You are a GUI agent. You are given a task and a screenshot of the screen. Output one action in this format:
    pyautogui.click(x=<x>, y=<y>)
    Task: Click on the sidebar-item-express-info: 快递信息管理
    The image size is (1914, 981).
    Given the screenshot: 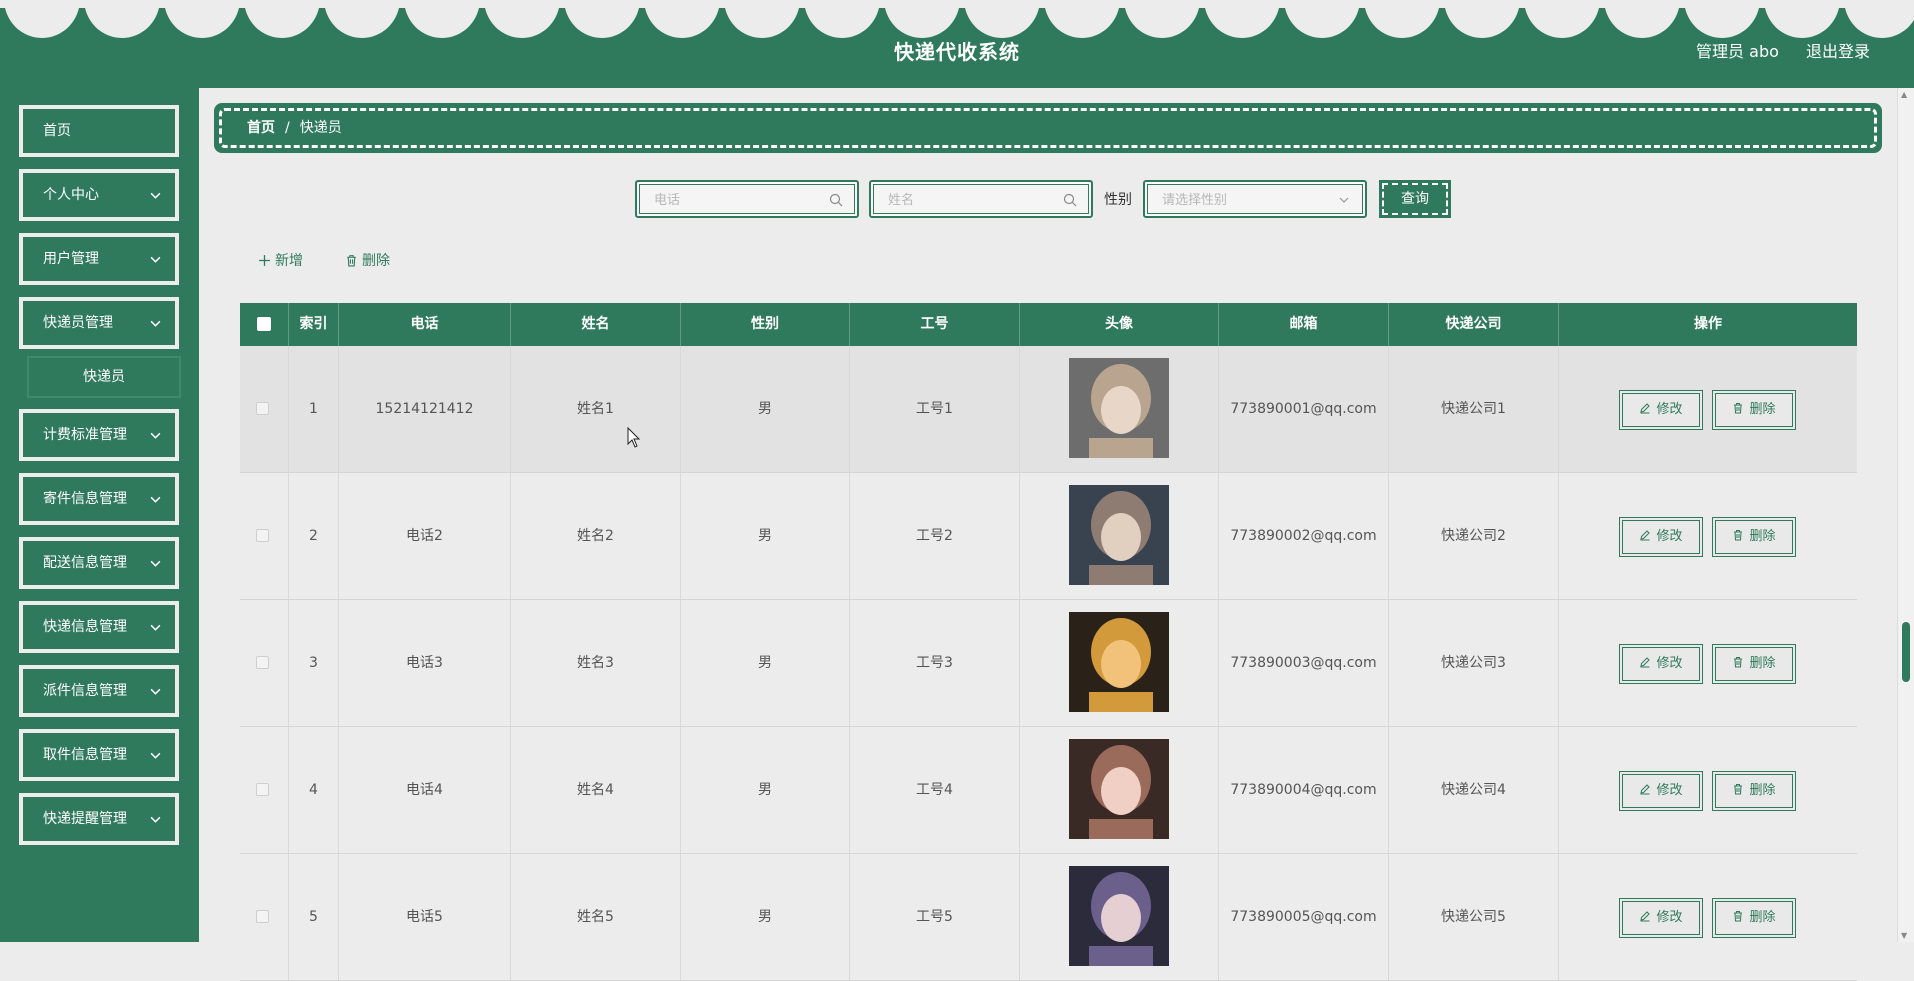 What is the action you would take?
    pyautogui.click(x=99, y=627)
    